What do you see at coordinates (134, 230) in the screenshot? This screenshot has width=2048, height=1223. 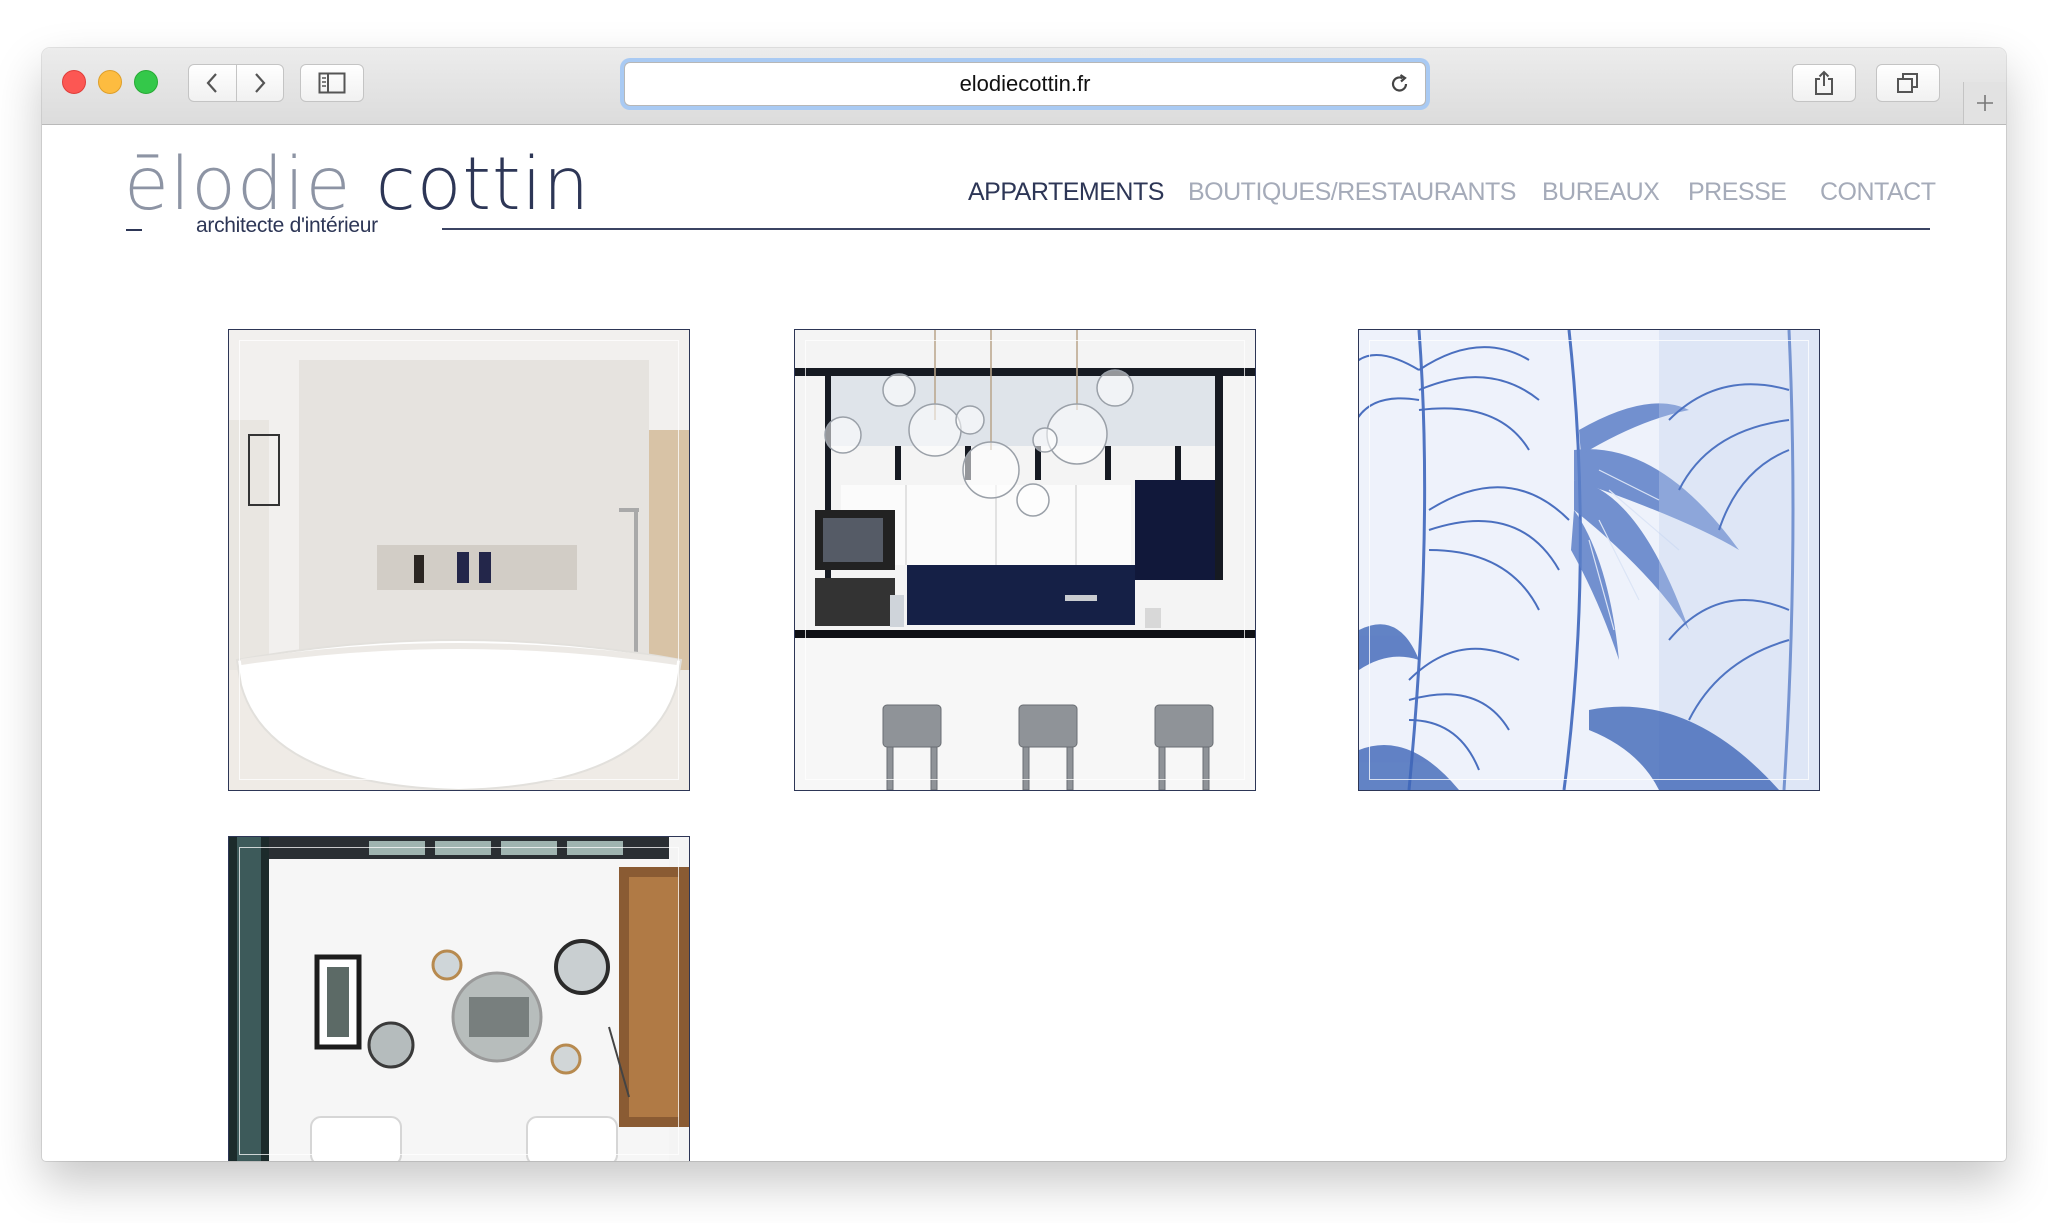 I see `logo-dash` at bounding box center [134, 230].